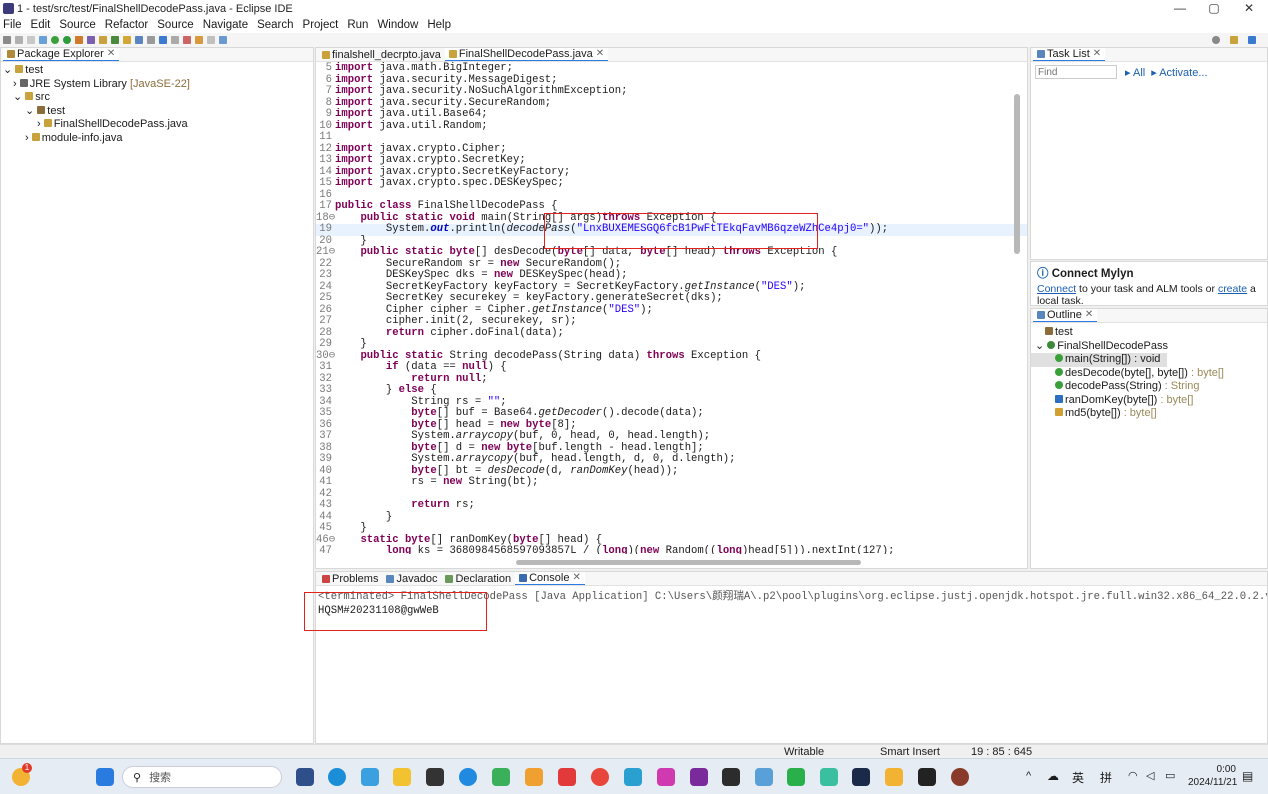 This screenshot has width=1268, height=794. What do you see at coordinates (19, 40) in the screenshot?
I see `save-icon` at bounding box center [19, 40].